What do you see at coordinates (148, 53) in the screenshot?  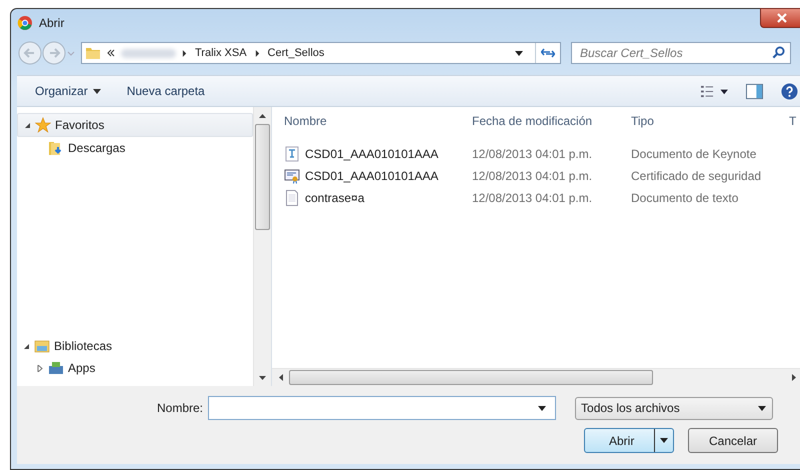 I see `blurred-segment` at bounding box center [148, 53].